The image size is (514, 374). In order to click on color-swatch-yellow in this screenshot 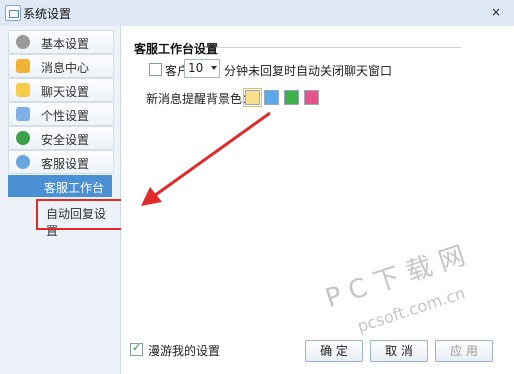, I will do `click(252, 97)`.